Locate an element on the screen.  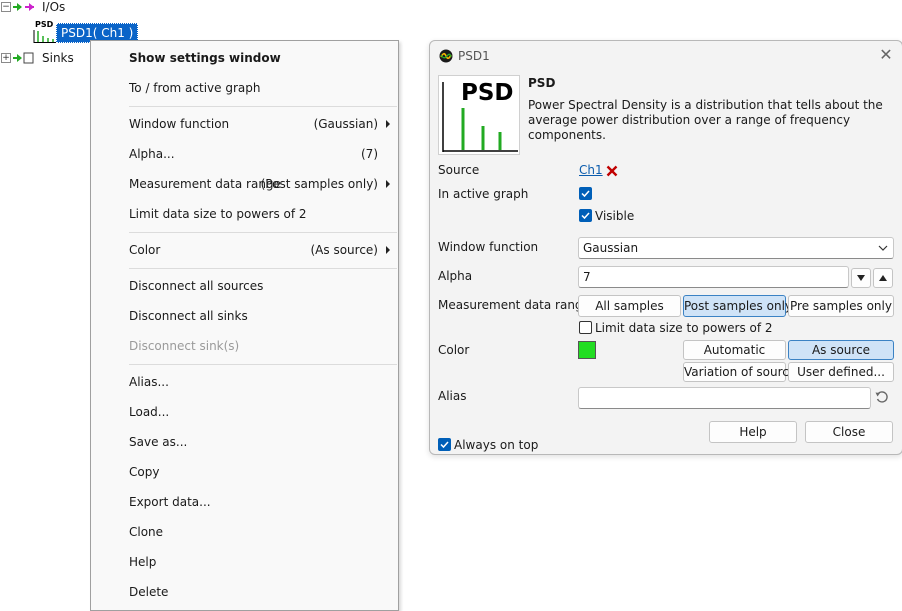
range-post-samples-button: Post samples only is located at coordinates (737, 306).